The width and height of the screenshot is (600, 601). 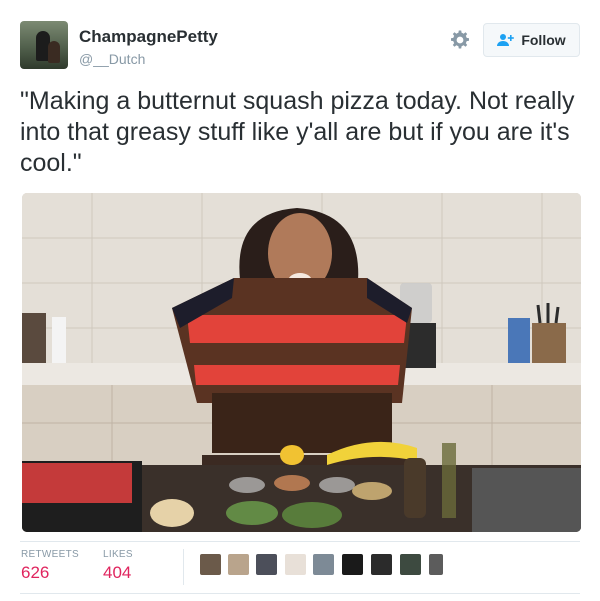 I want to click on follow-button: Follow, so click(x=531, y=40).